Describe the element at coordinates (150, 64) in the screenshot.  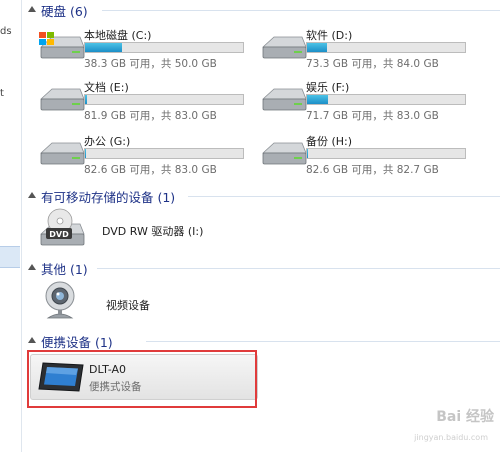
I see `drive-size: 38.3 GB 可用，共 50.0 GB` at that location.